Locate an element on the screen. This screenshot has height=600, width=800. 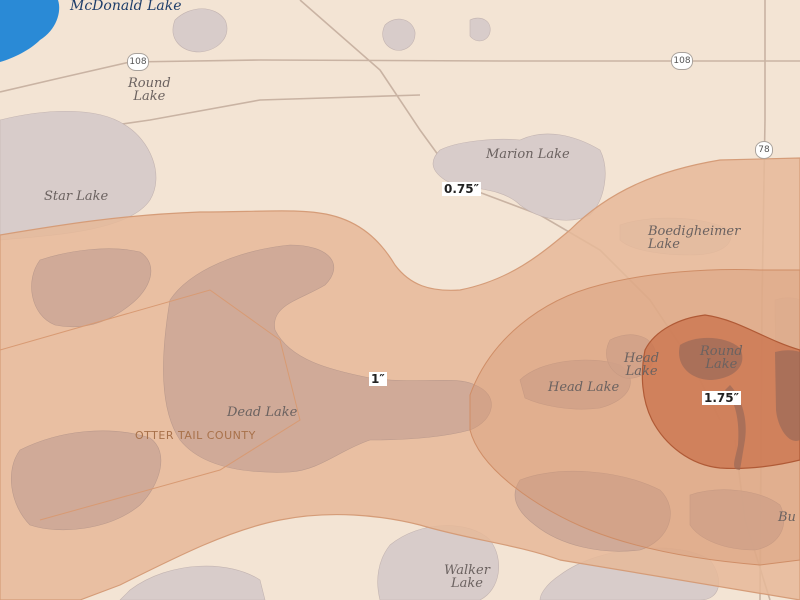
lake-label-line: Dead Lake is located at coordinates (262, 412).